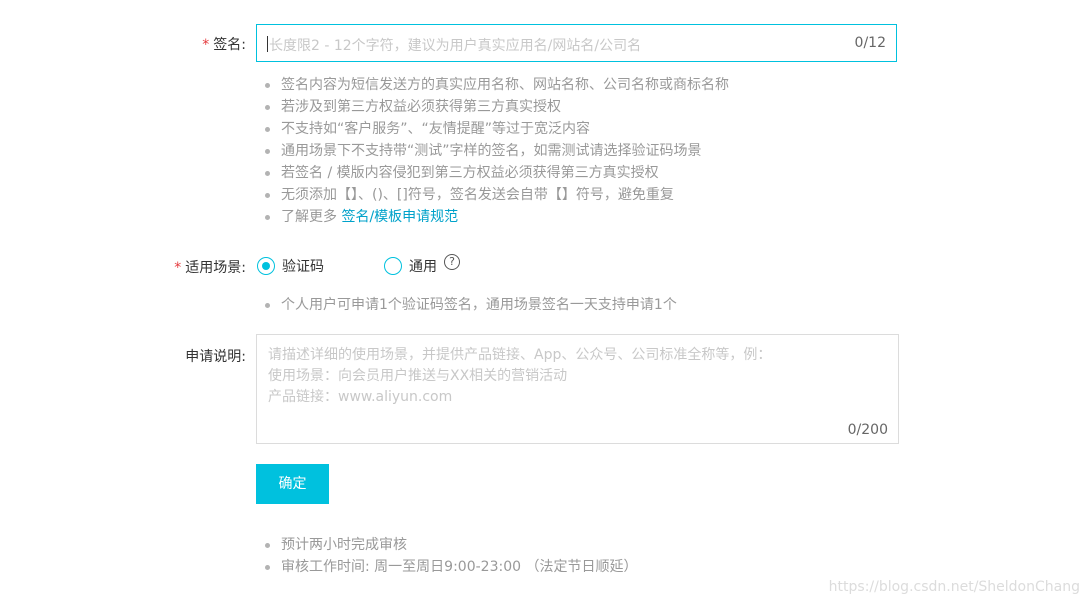 The width and height of the screenshot is (1088, 605). Describe the element at coordinates (447, 567) in the screenshot. I see `tip-item: 审核工作时间: 周一至周日9:00-23:00 （法定节日顺延）` at that location.